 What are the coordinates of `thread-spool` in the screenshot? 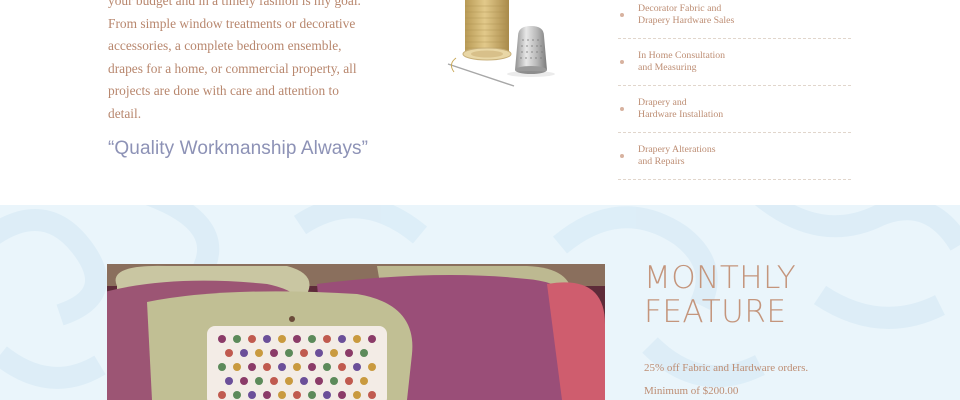 It's located at (487, 30).